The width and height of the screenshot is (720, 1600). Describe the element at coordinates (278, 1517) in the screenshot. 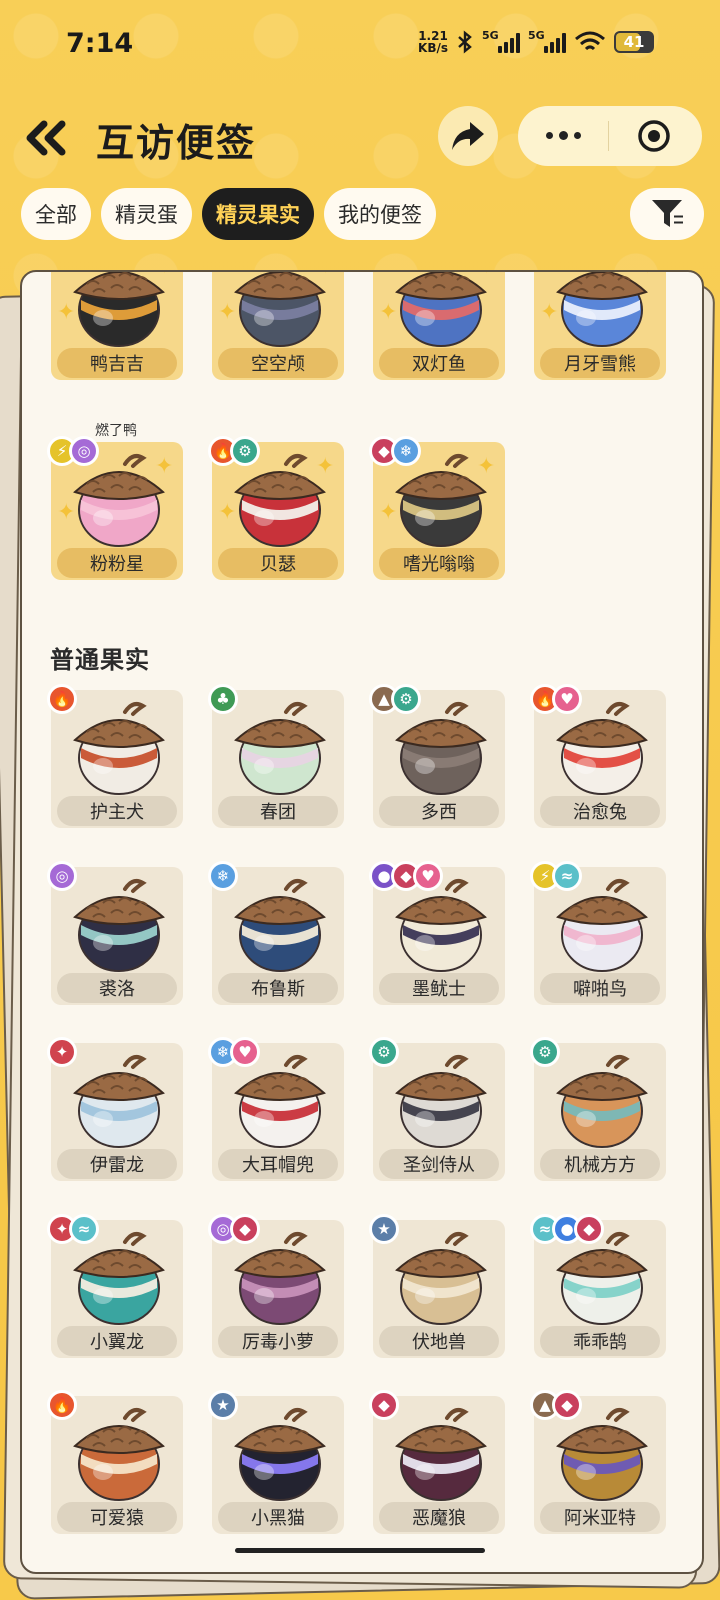

I see `fruit-name: 小黑猫` at that location.